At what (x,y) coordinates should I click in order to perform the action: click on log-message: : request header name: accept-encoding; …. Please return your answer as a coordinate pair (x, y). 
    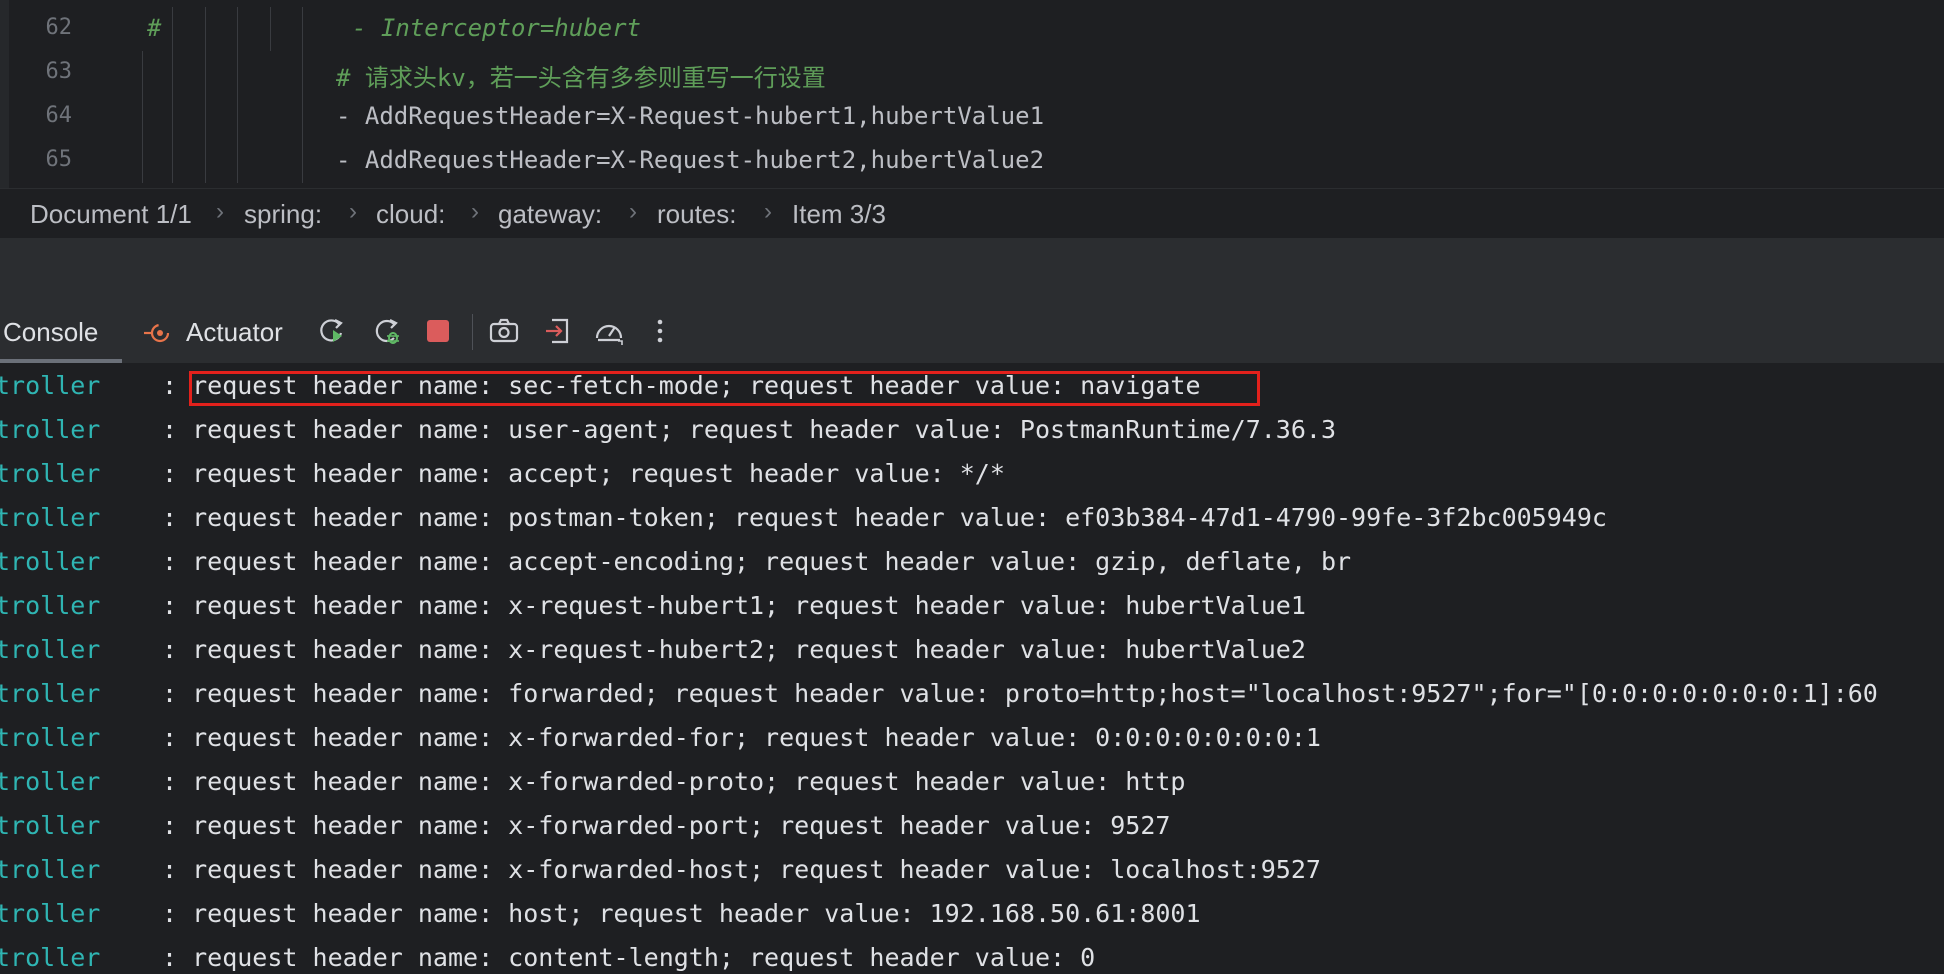
    Looking at the image, I should click on (757, 561).